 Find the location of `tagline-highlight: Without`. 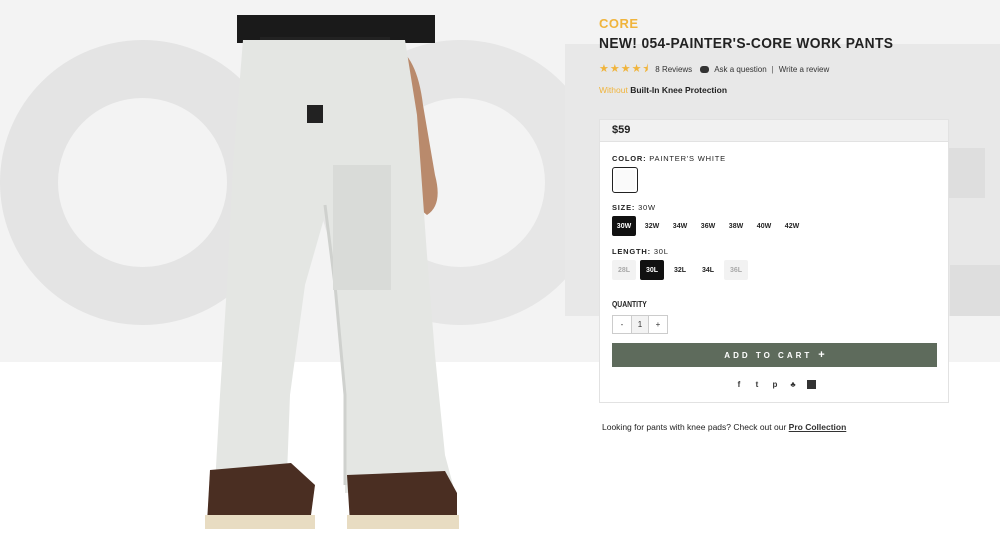

tagline-highlight: Without is located at coordinates (613, 90).